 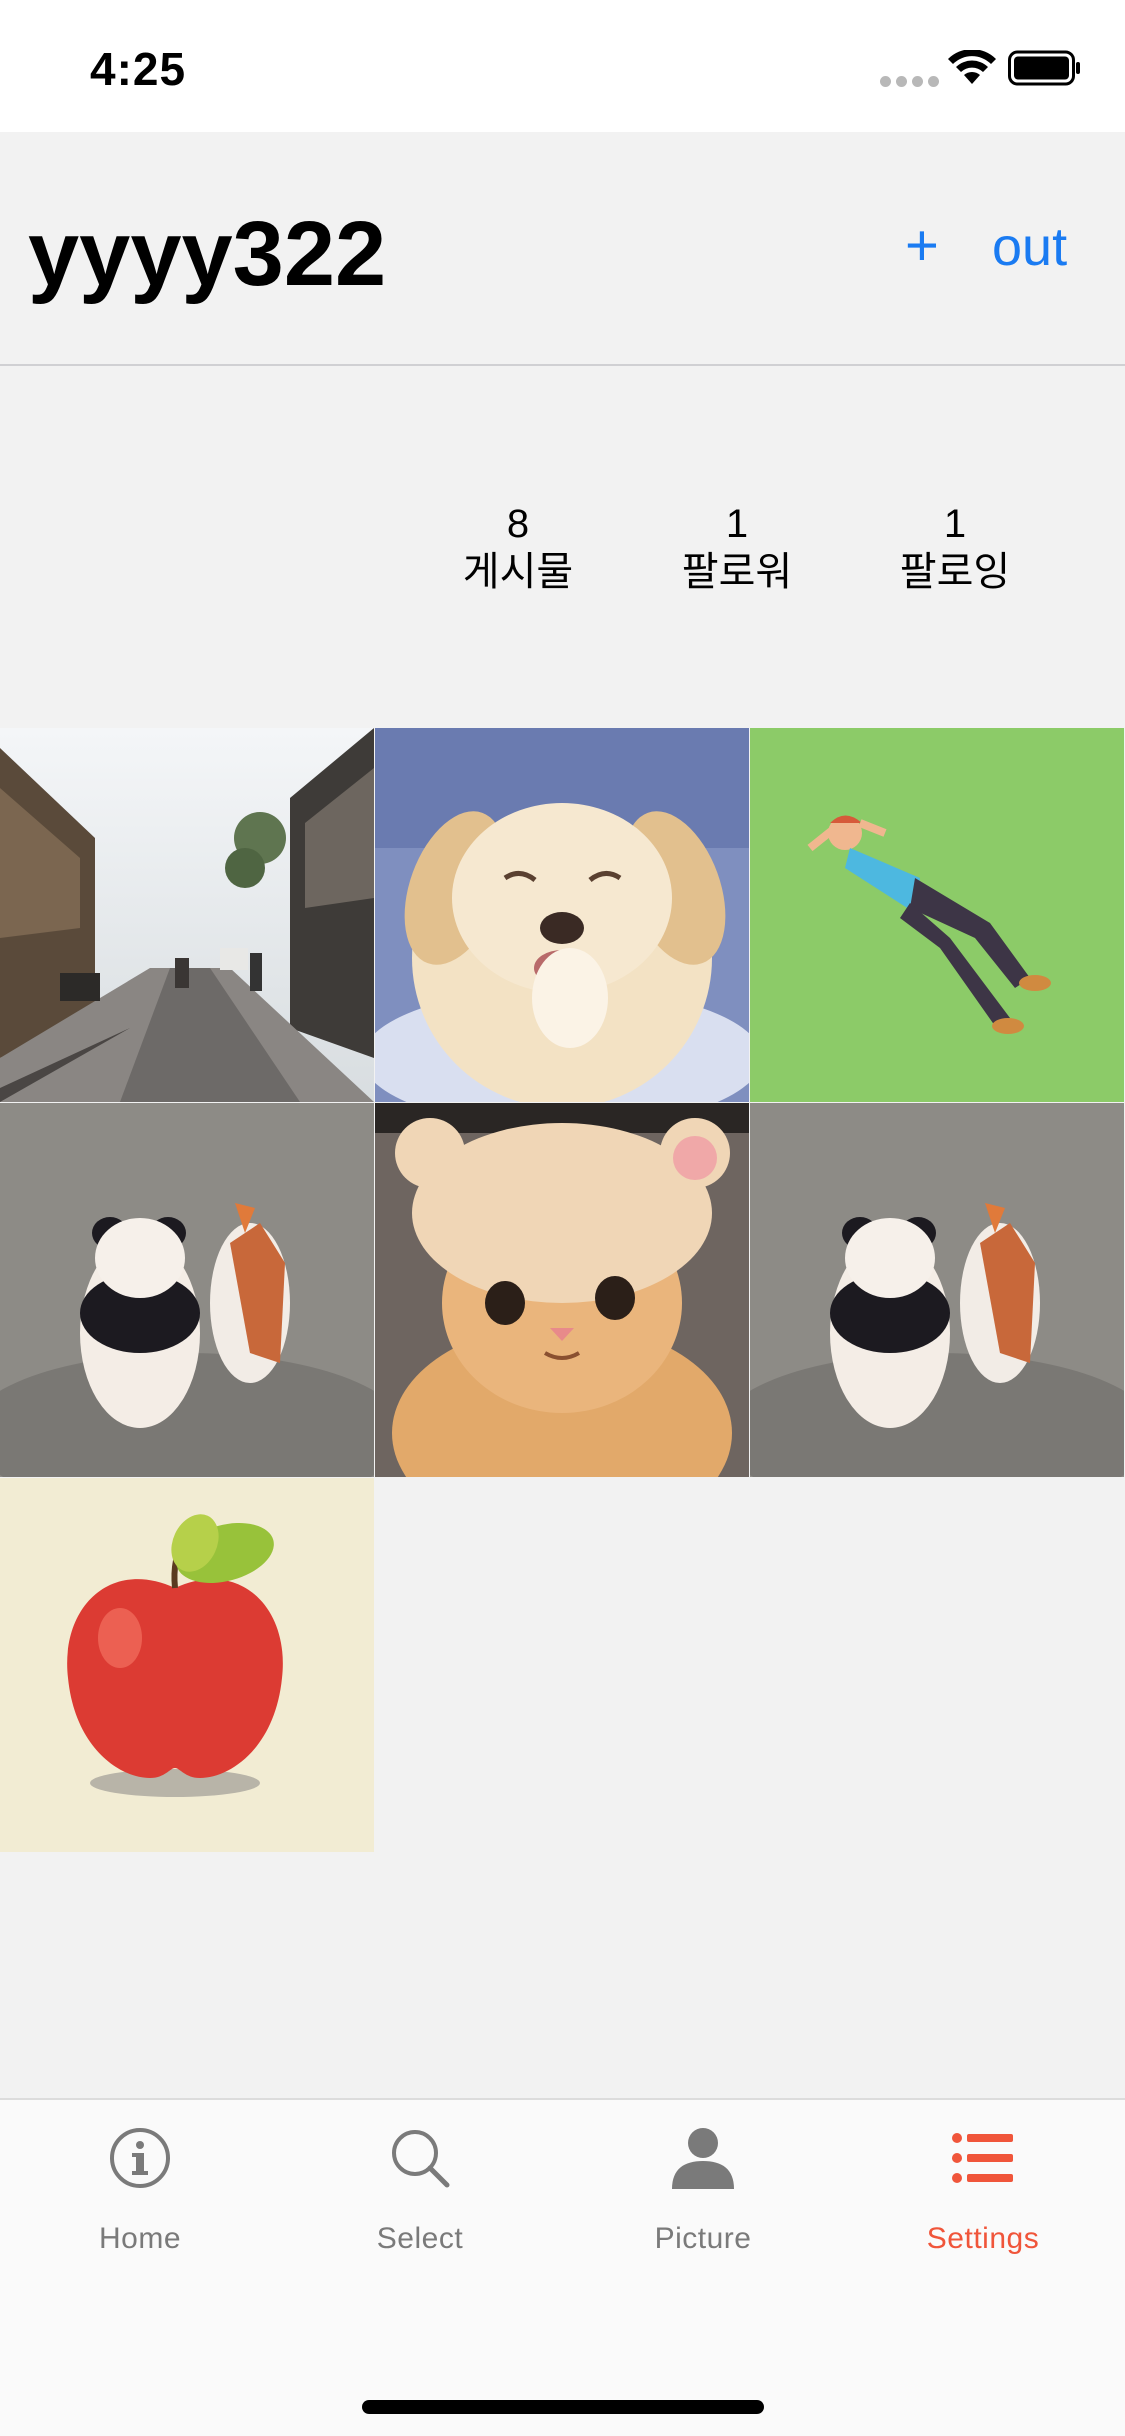 What do you see at coordinates (187, 915) in the screenshot?
I see `photo-thumbnail-street` at bounding box center [187, 915].